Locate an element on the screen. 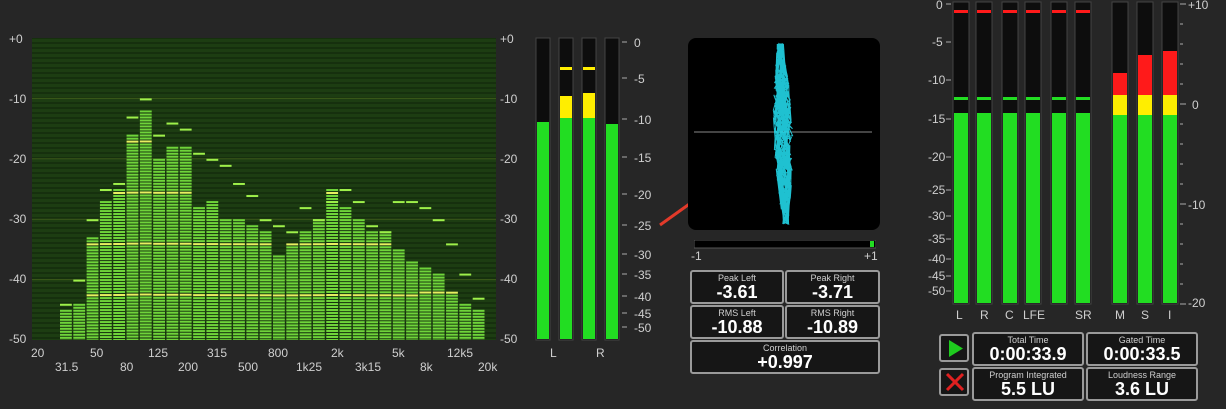 The width and height of the screenshot is (1226, 409). rms-left-value: -10.88 is located at coordinates (737, 327).